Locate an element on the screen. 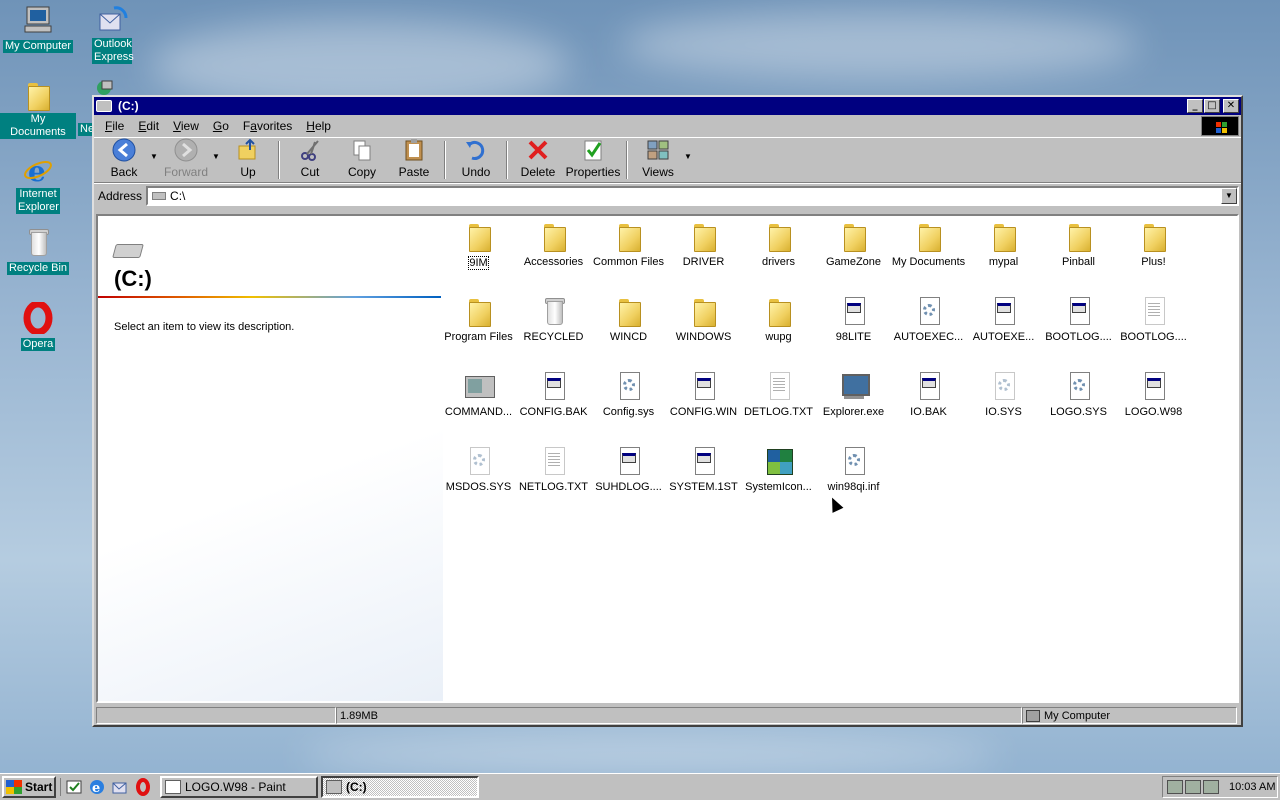 The height and width of the screenshot is (800, 1280). cut-button: Cut is located at coordinates (310, 160).